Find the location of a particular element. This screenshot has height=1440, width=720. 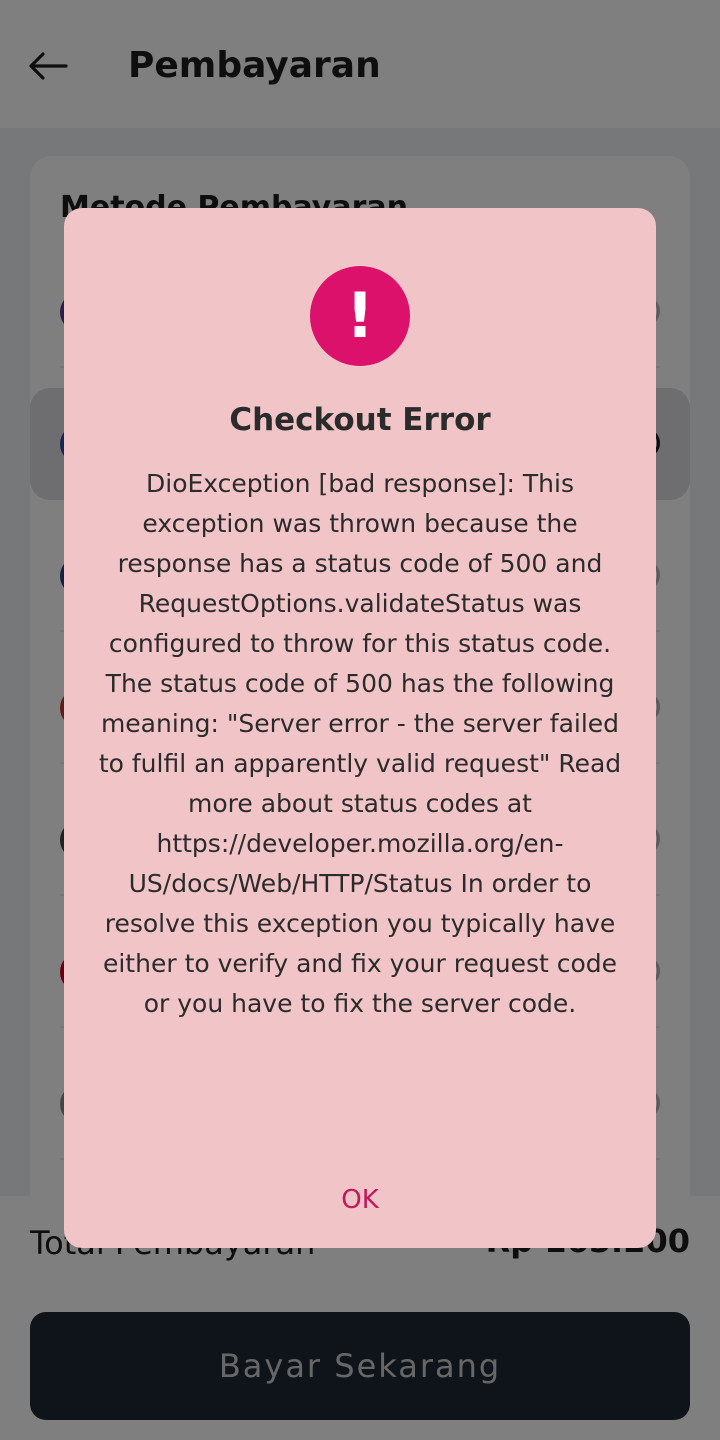

exclamation-icon: ! is located at coordinates (360, 316).